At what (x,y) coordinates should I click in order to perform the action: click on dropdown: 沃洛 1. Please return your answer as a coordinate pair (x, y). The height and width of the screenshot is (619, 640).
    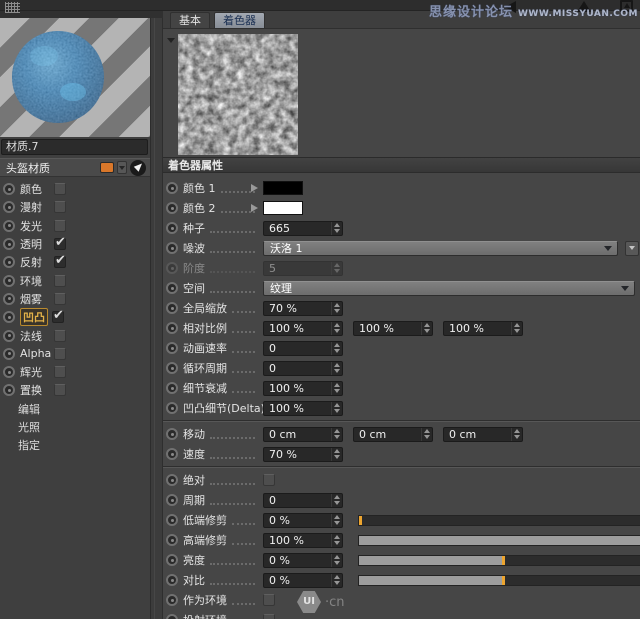
    Looking at the image, I should click on (440, 248).